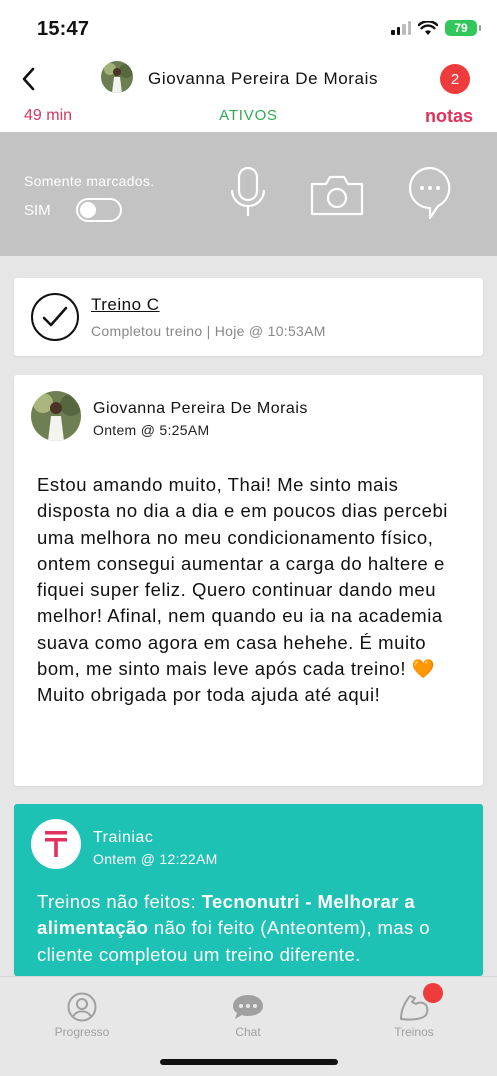 This screenshot has width=497, height=1076. Describe the element at coordinates (89, 181) in the screenshot. I see `filter-label: Somente marcados.` at that location.